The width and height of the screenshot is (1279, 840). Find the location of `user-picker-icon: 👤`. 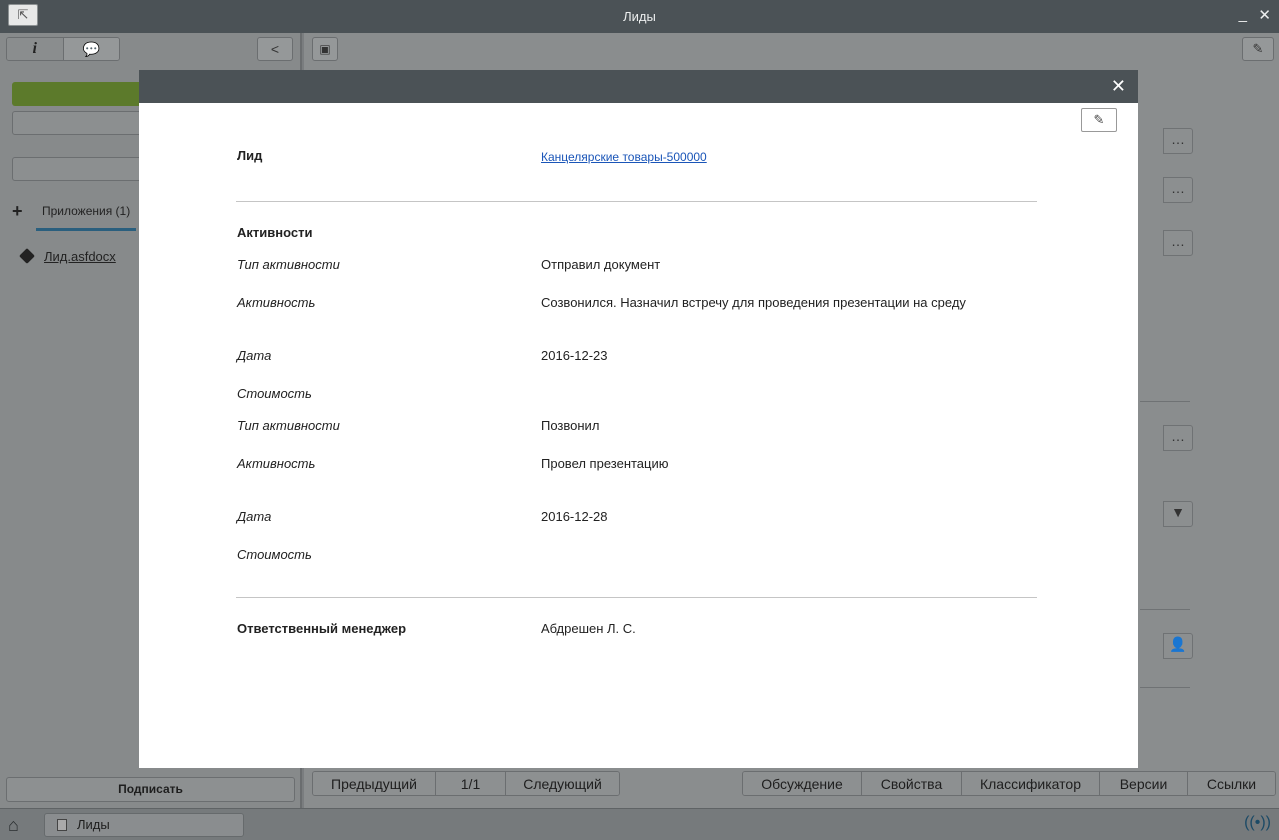

user-picker-icon: 👤 is located at coordinates (1178, 646).